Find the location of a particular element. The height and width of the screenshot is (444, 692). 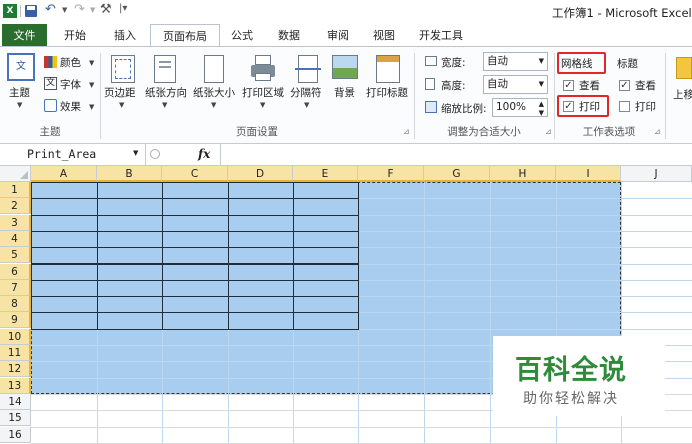

theme-colors-dropdown-icon: ▼ is located at coordinates (91, 63).